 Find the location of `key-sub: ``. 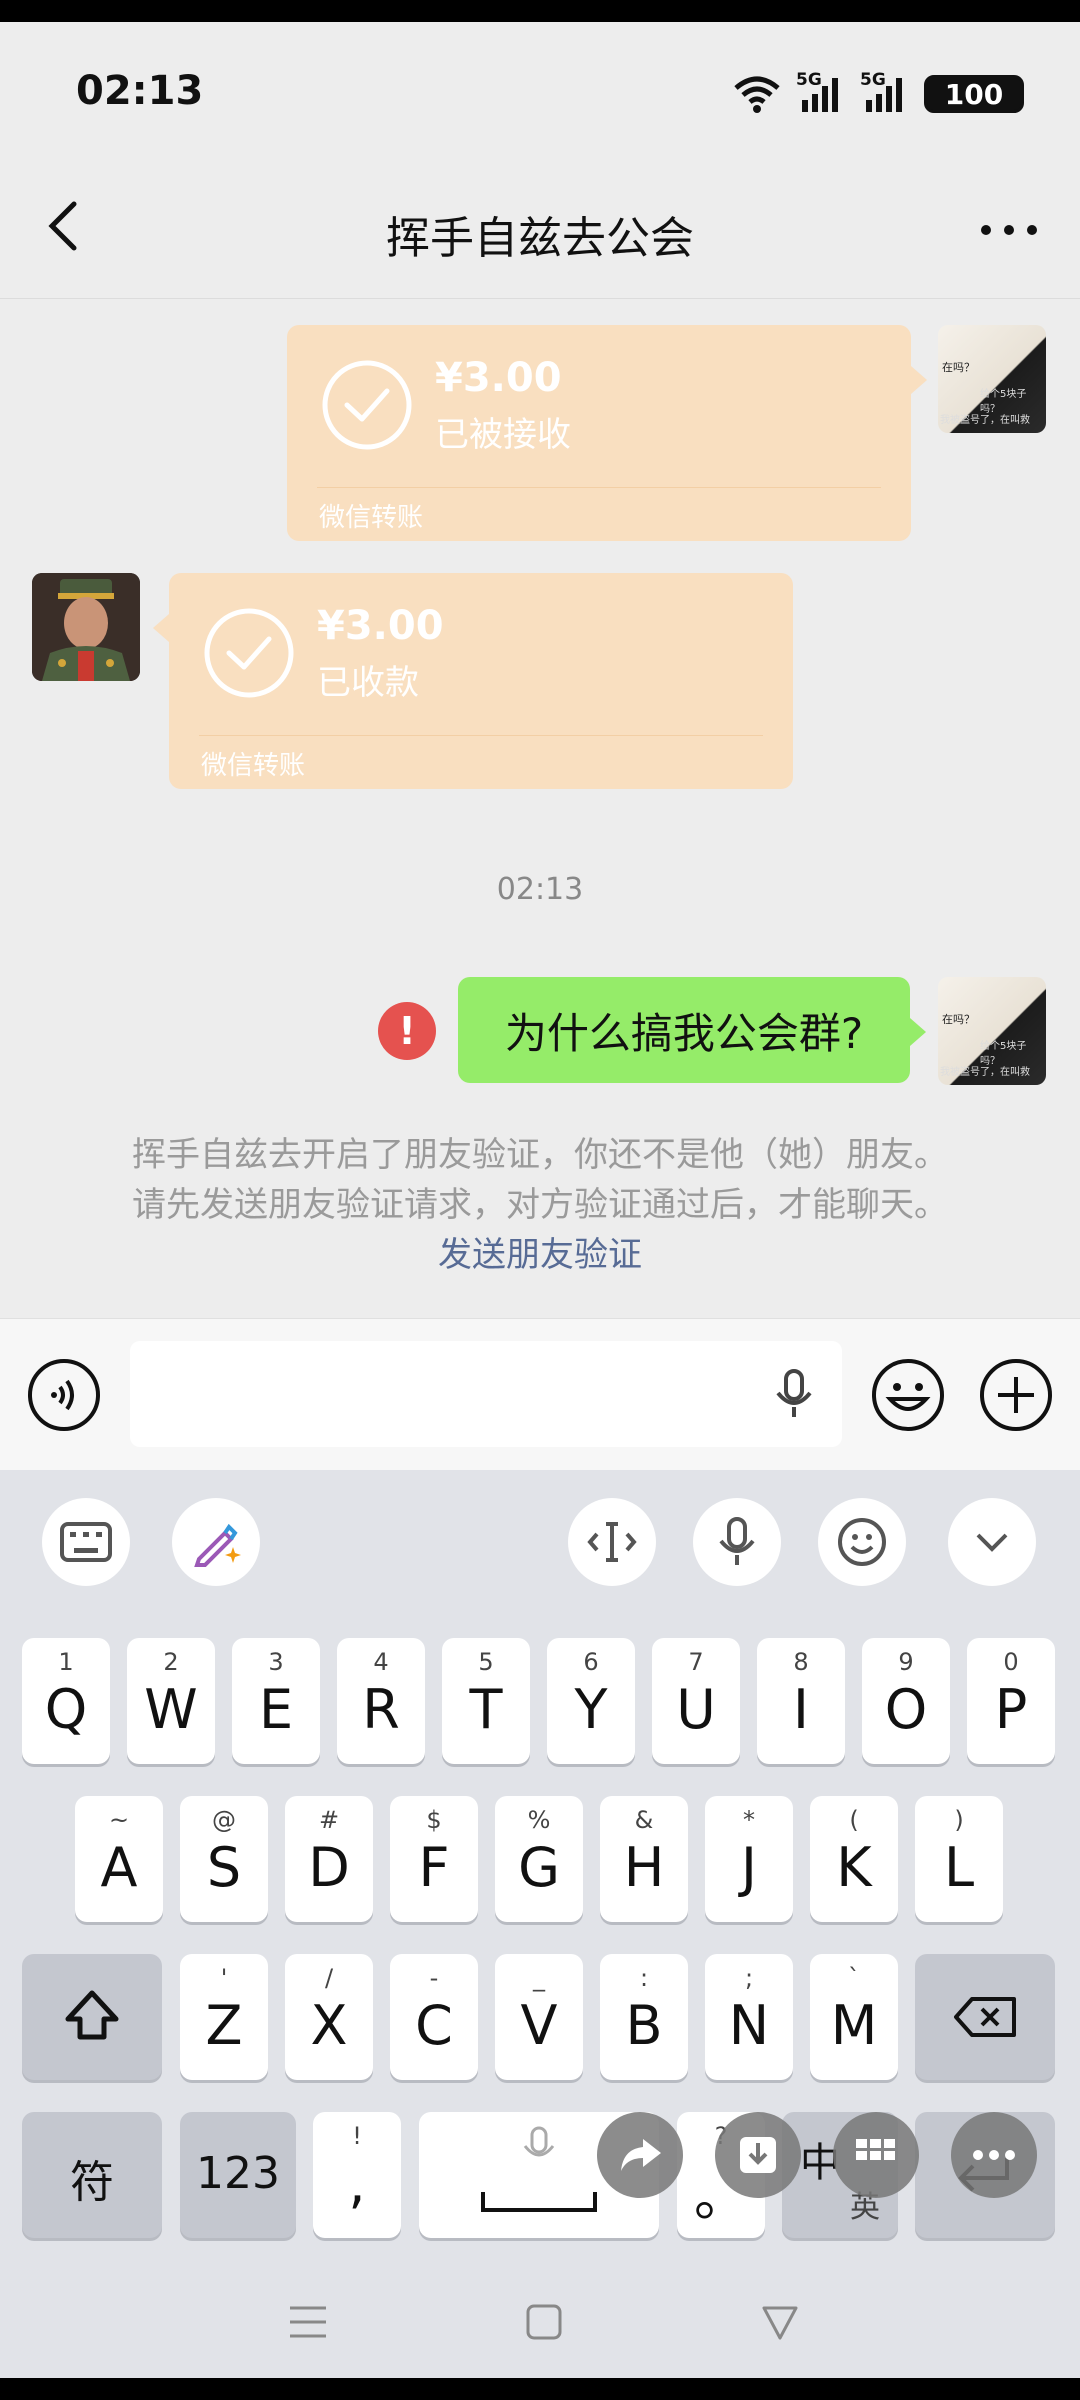

key-sub: ` is located at coordinates (854, 1978).